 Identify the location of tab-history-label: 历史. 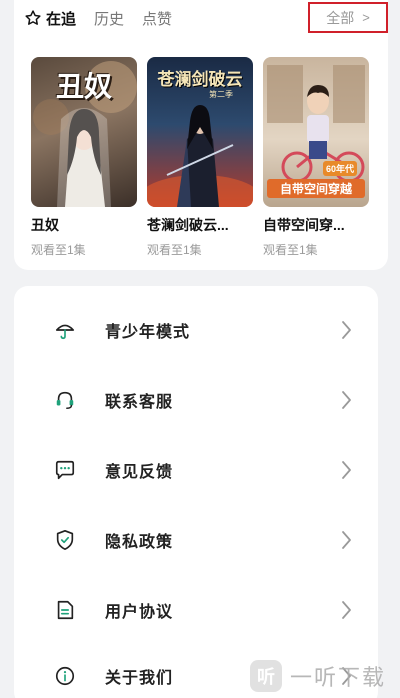
(109, 19).